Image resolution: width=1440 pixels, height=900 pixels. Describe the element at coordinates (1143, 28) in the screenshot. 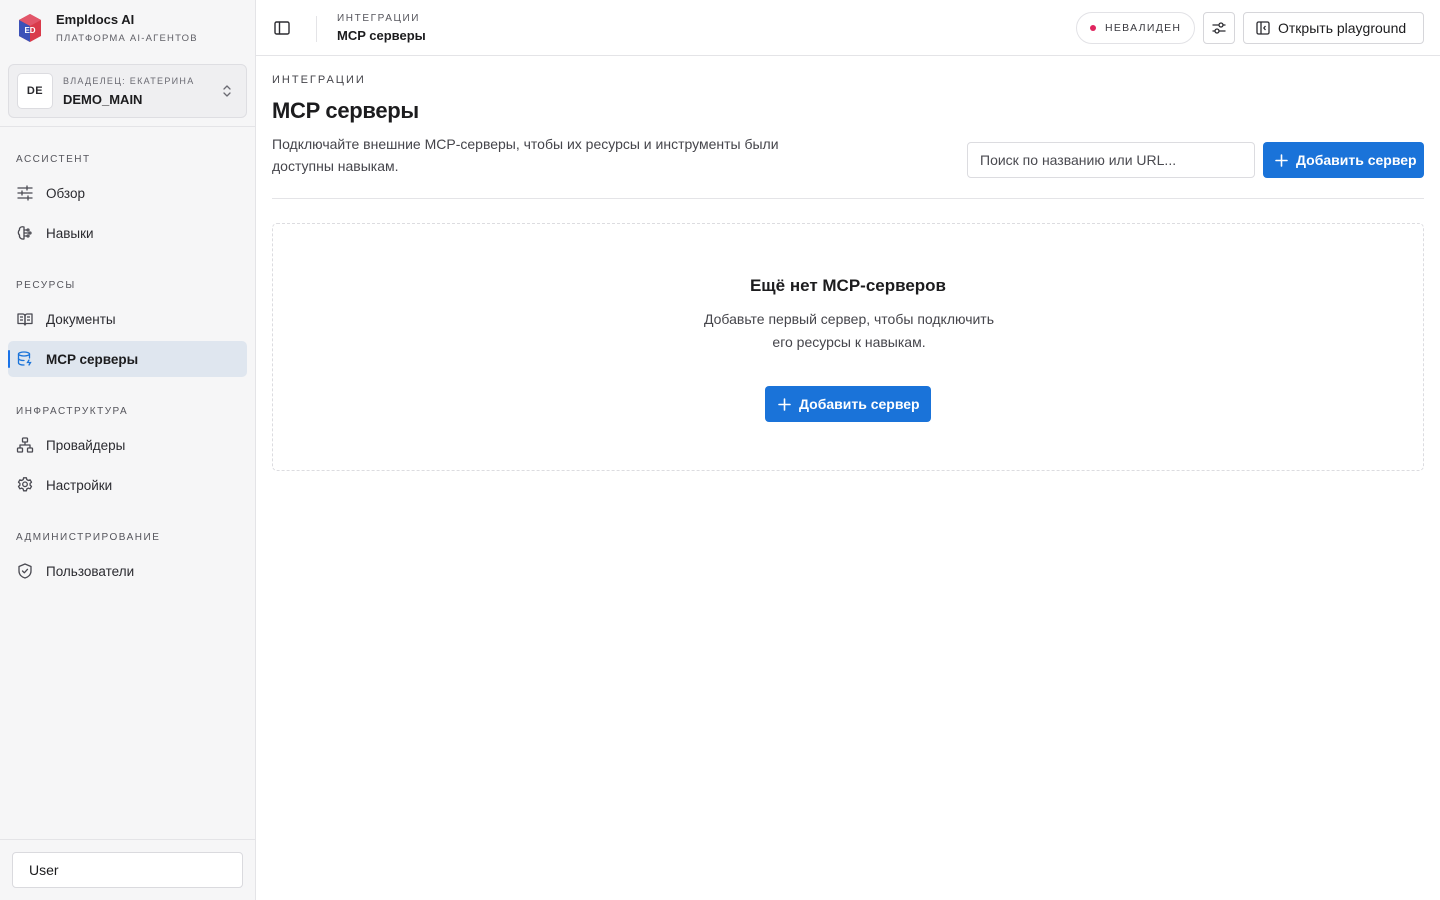

I see `status-text: НЕВАЛИДЕН` at that location.